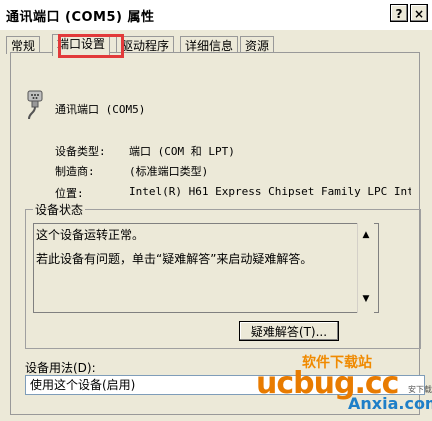  I want to click on location-label: 位置:, so click(69, 193).